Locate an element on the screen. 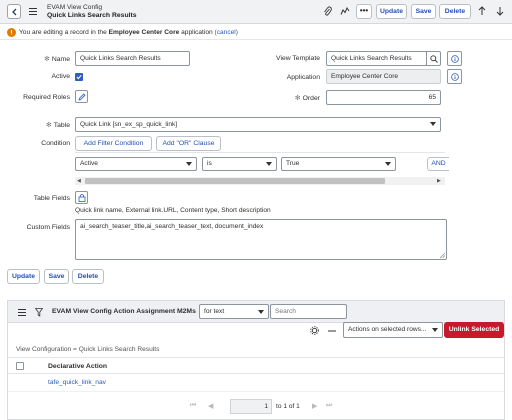 The width and height of the screenshot is (512, 420). declarative-action-link: tafe_quick_link_nav is located at coordinates (77, 382).